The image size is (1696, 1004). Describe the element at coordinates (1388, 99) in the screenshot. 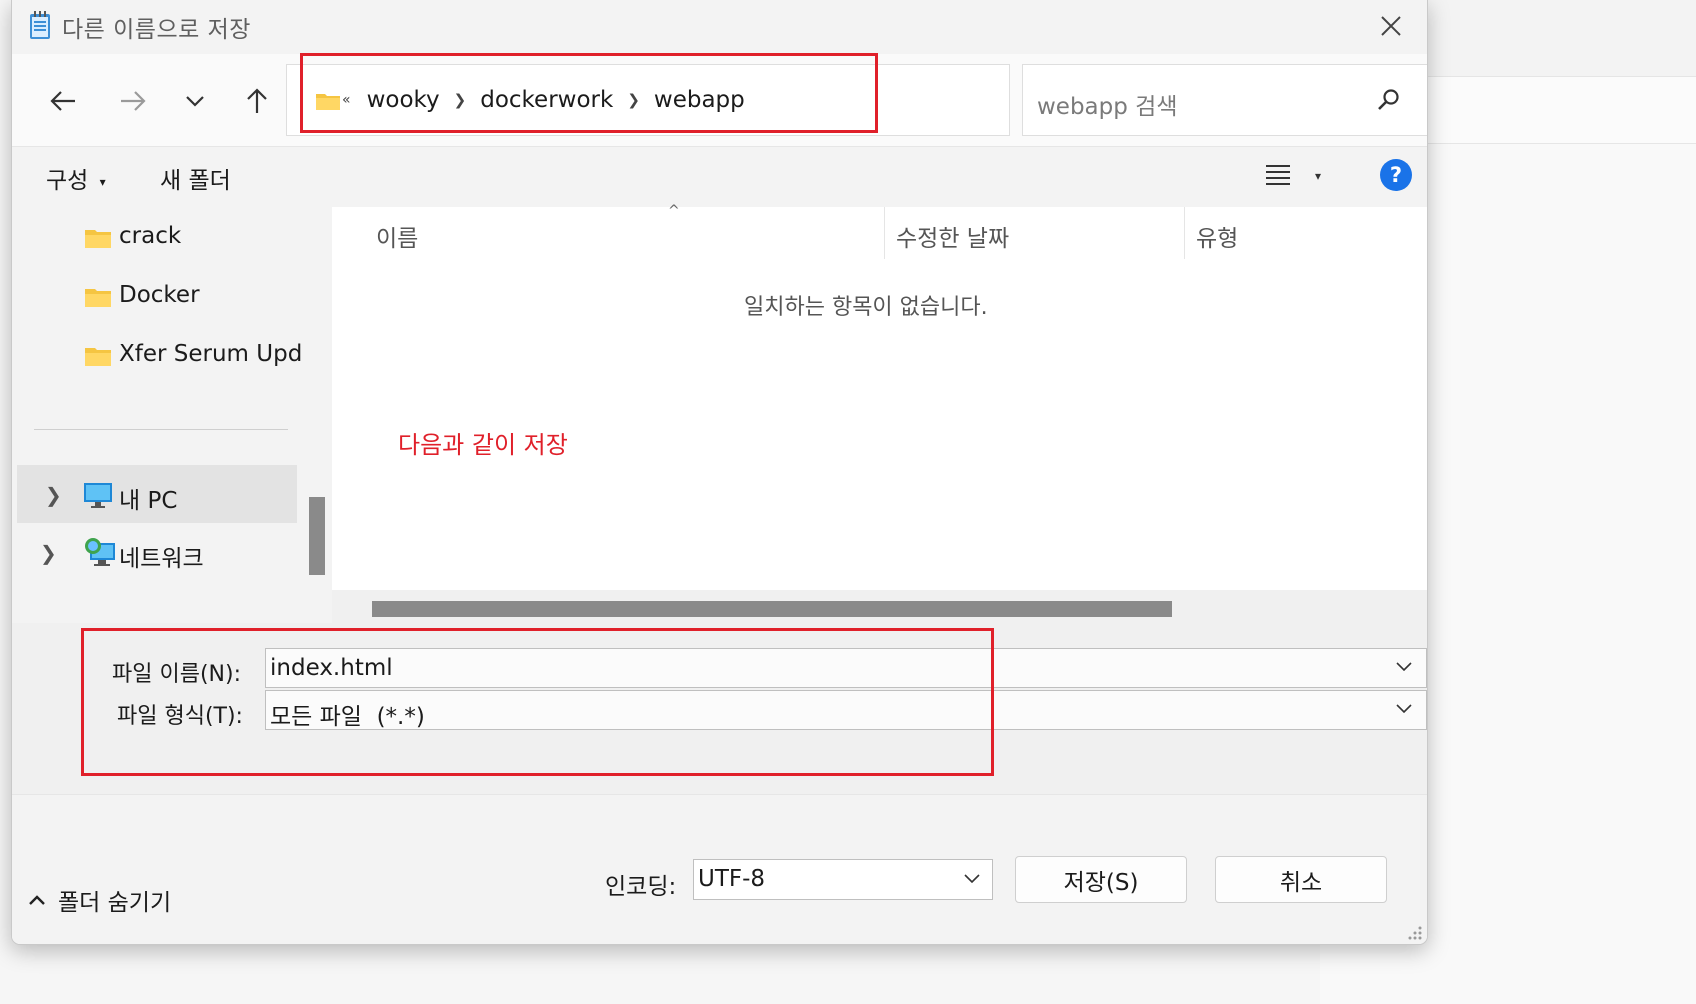

I see `search-icon` at that location.